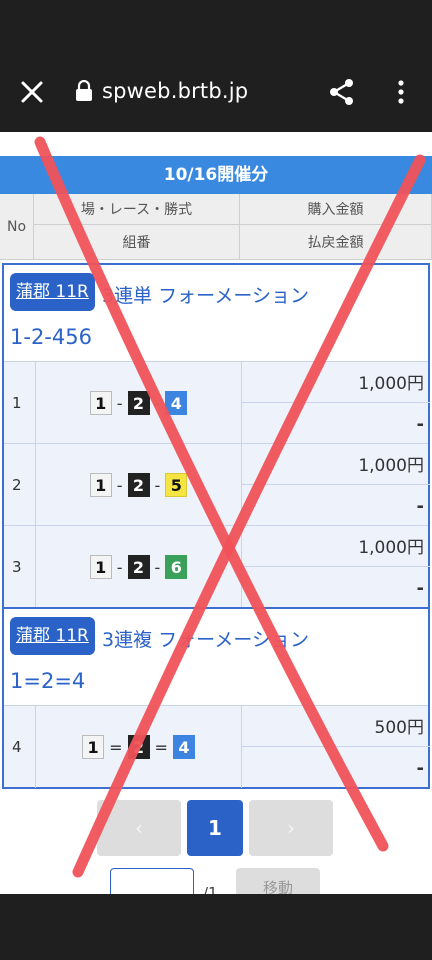  I want to click on browser-toolbar: spweb.brtb.jp, so click(216, 92).